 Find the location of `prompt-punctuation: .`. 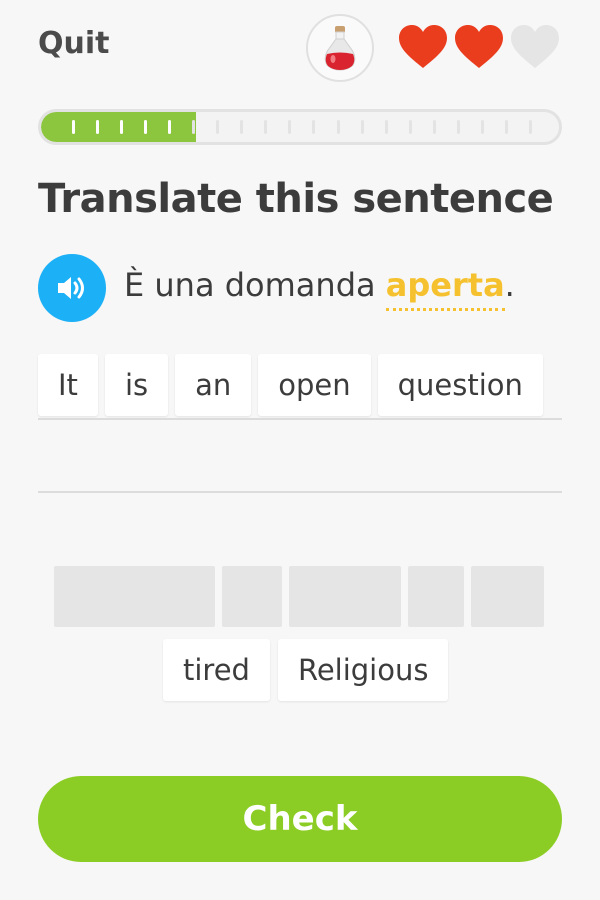

prompt-punctuation: . is located at coordinates (509, 285).